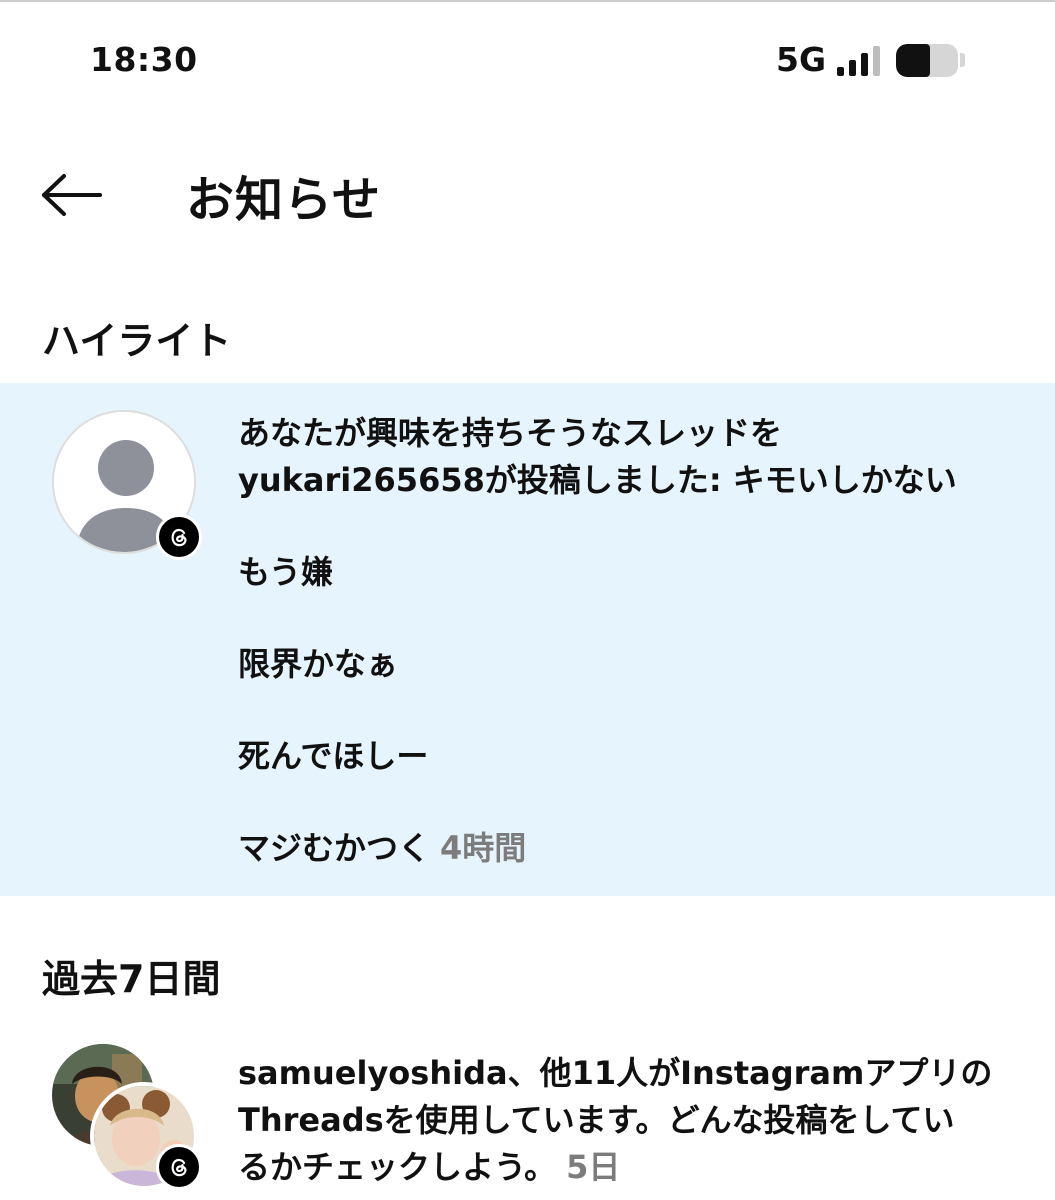 Image resolution: width=1055 pixels, height=1200 pixels. What do you see at coordinates (801, 59) in the screenshot?
I see `network-type: 5G` at bounding box center [801, 59].